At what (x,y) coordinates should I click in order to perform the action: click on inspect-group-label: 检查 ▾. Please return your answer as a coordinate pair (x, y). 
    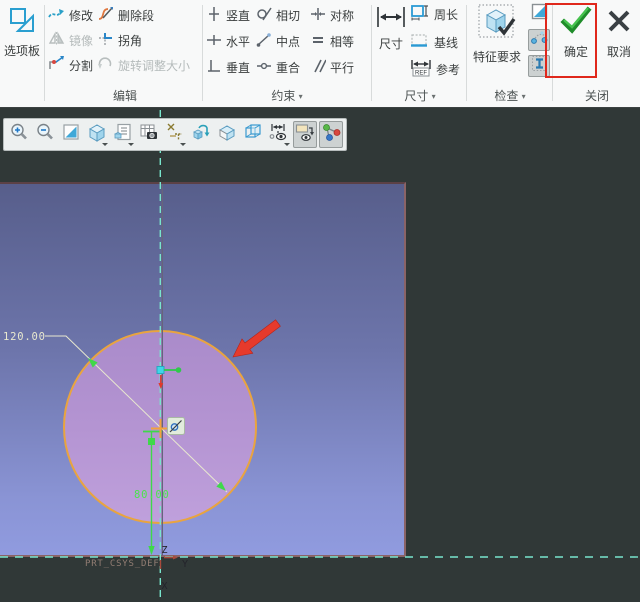
    Looking at the image, I should click on (510, 95).